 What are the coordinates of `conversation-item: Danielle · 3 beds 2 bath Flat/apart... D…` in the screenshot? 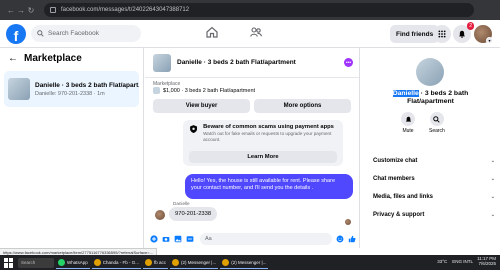 It's located at (71, 89).